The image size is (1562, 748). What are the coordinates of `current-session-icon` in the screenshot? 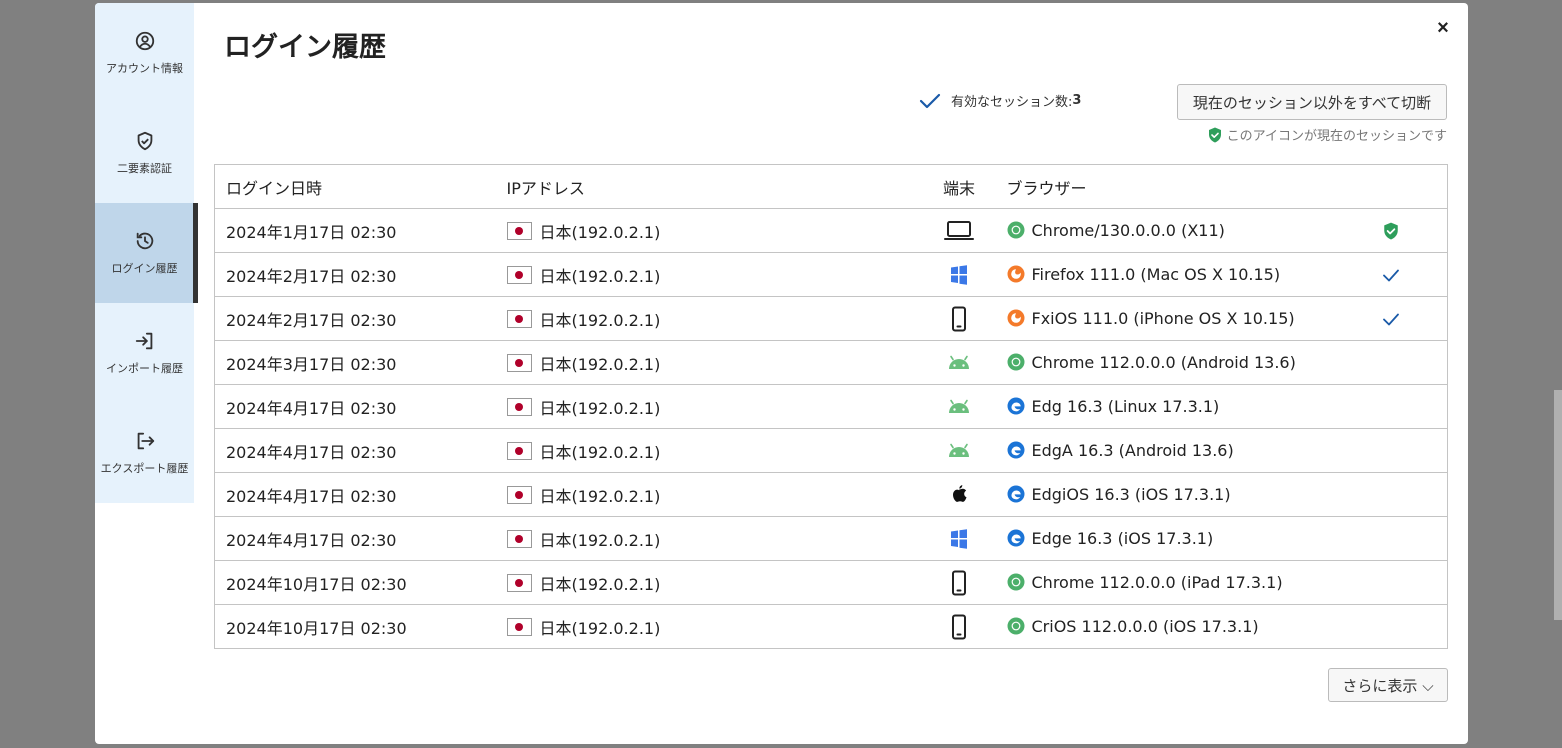 It's located at (1391, 230).